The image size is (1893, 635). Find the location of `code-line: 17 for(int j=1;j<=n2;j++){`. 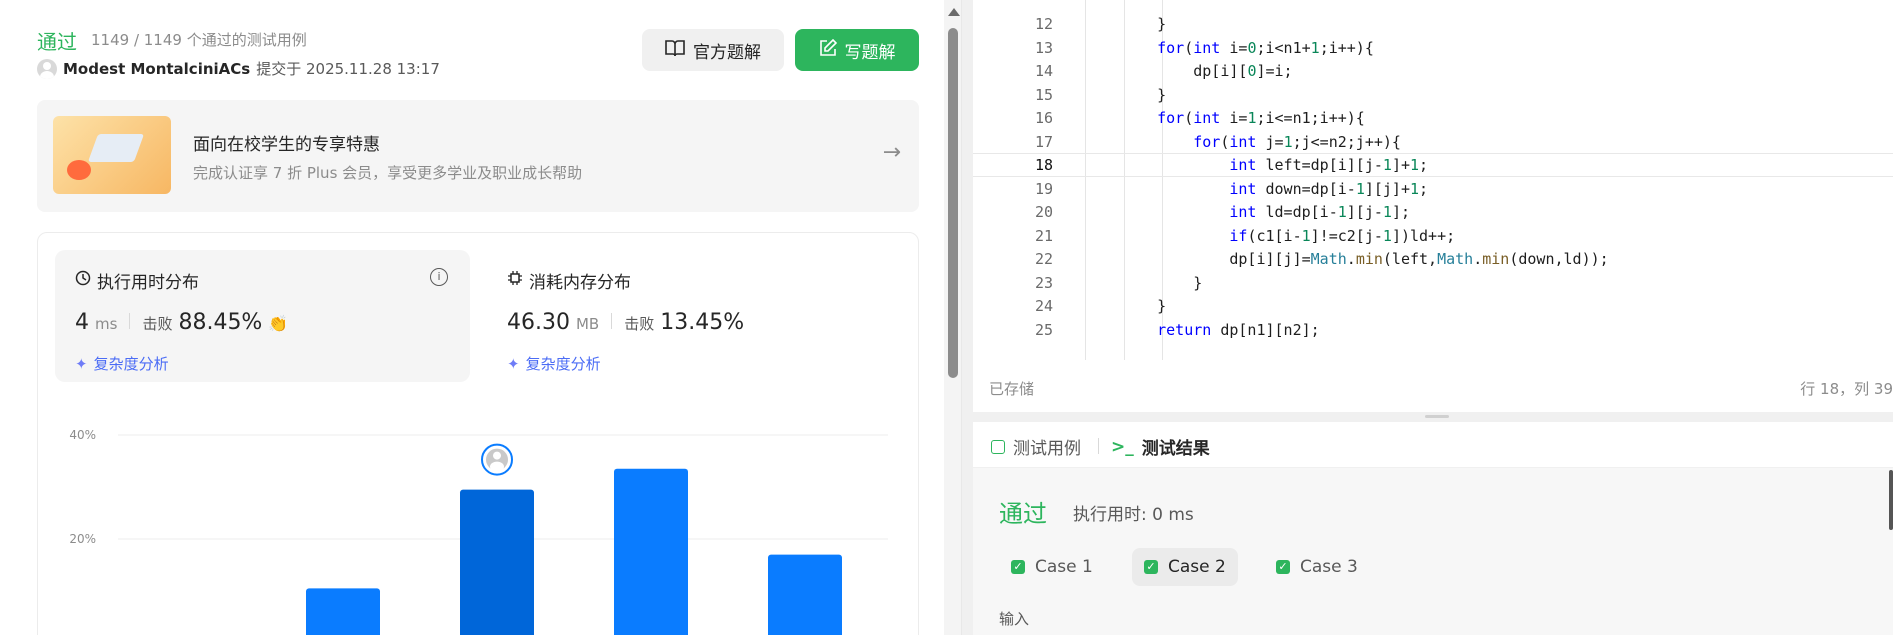

code-line: 17 for(int j=1;j<=n2;j++){ is located at coordinates (1433, 142).